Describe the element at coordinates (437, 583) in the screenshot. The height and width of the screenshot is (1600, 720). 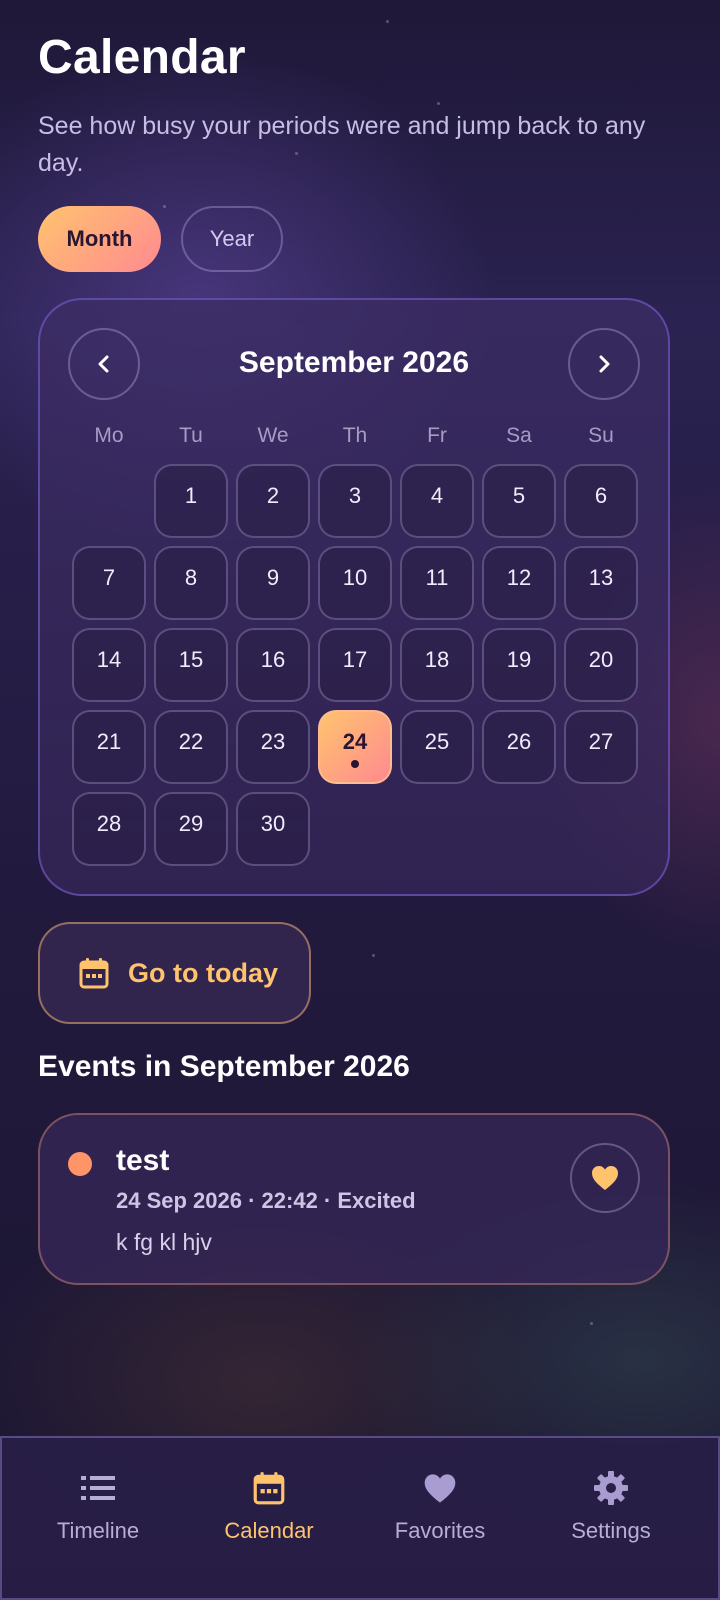
I see `day-cell: 11` at that location.